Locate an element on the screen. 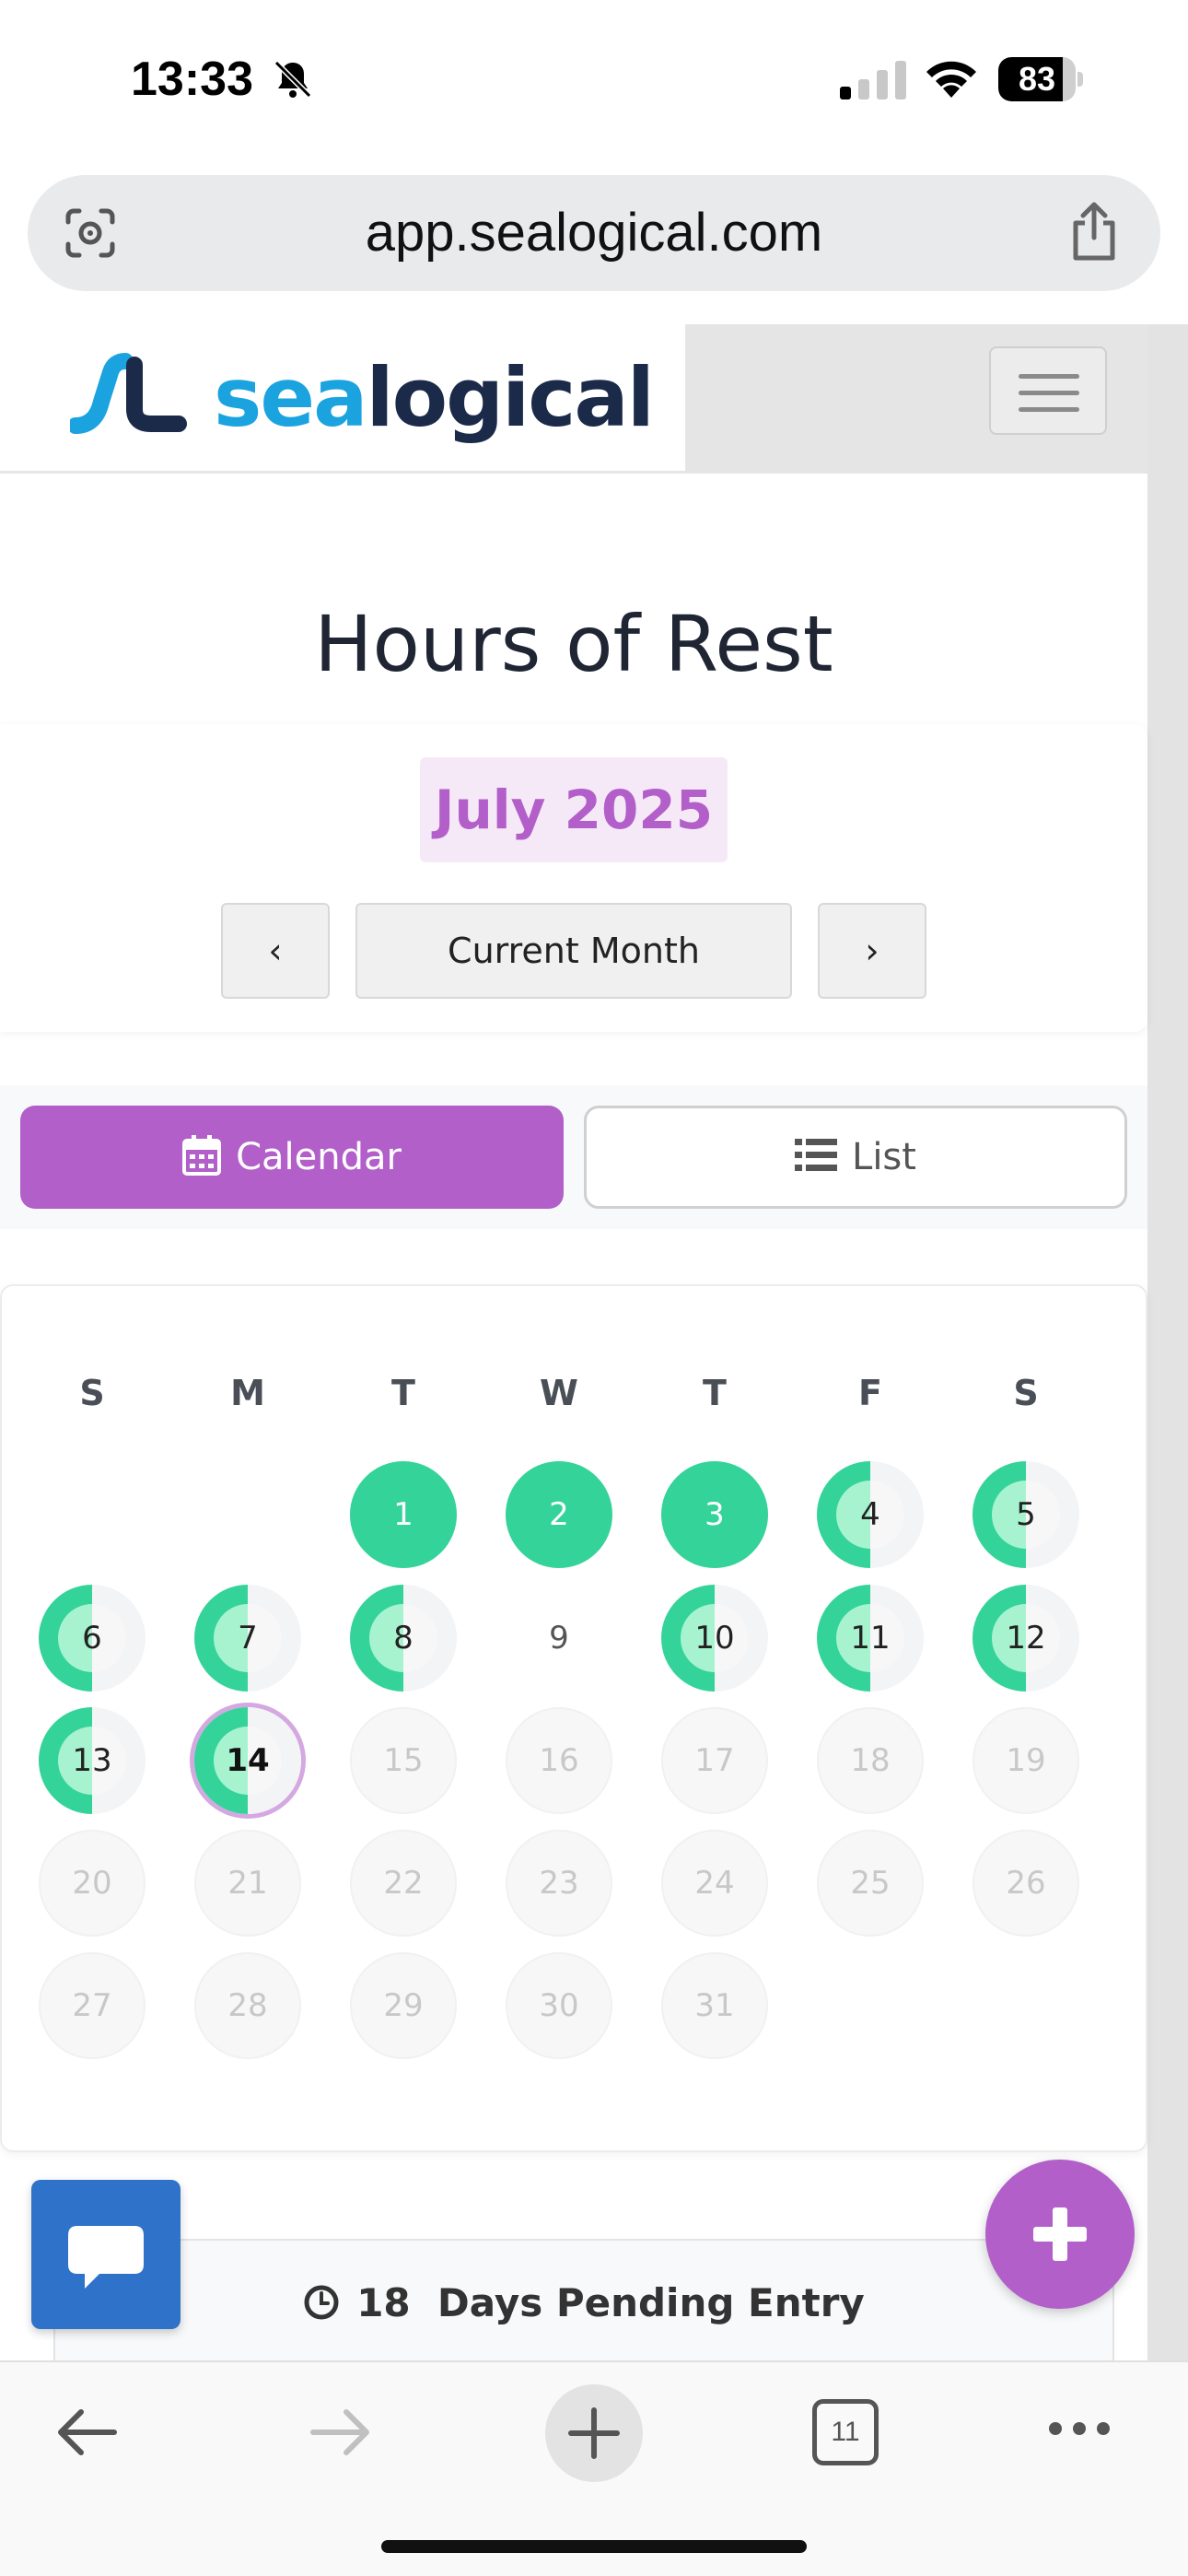 This screenshot has width=1188, height=2576. calendar-day-number: 9 is located at coordinates (559, 1638).